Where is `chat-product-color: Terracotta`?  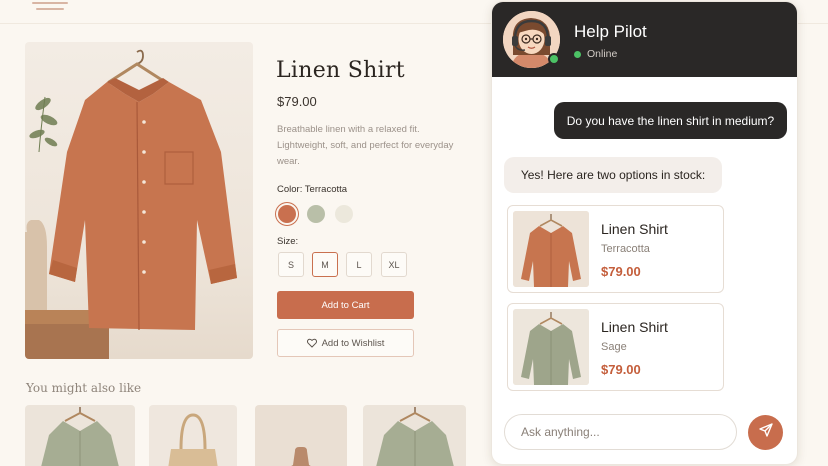 chat-product-color: Terracotta is located at coordinates (625, 249).